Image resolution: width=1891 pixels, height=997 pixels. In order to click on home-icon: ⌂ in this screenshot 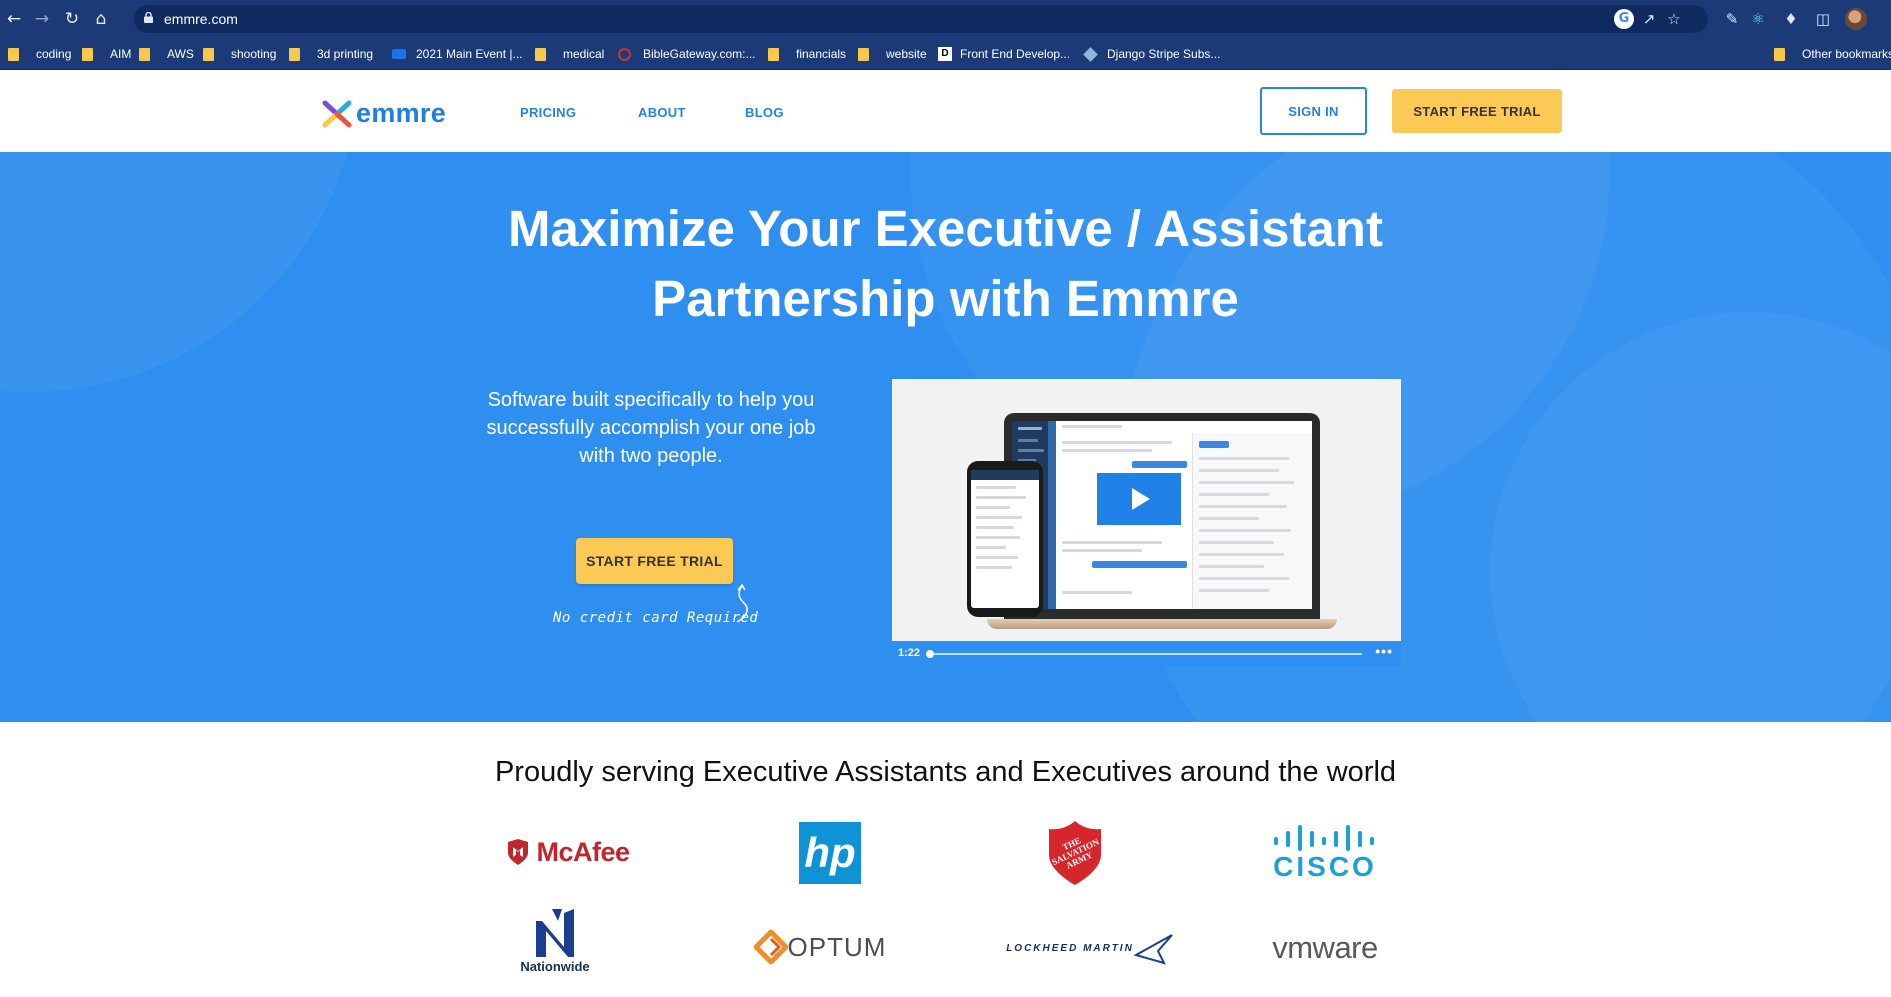, I will do `click(101, 19)`.